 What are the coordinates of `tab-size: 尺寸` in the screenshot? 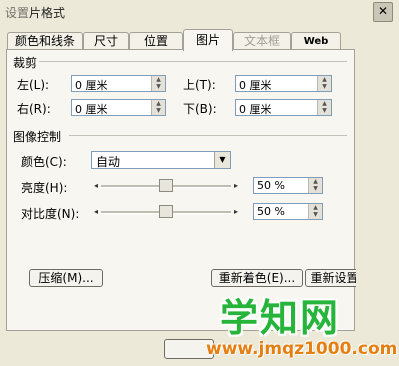 It's located at (106, 41).